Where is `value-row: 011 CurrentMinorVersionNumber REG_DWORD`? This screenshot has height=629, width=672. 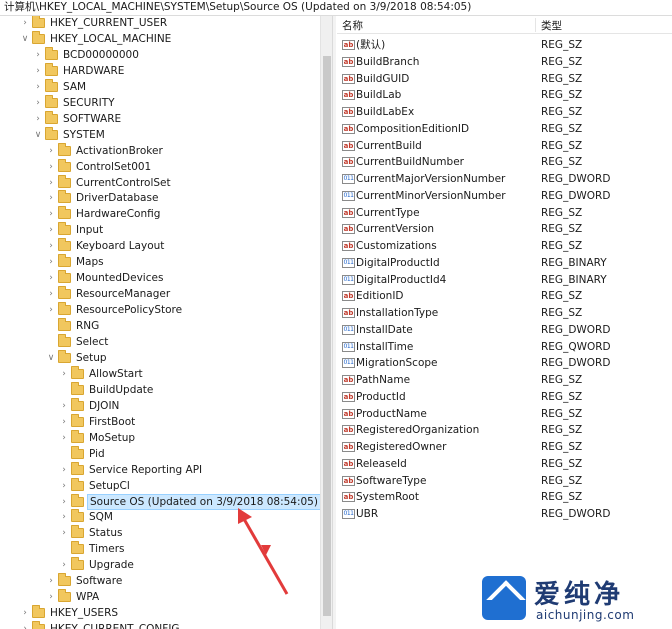 value-row: 011 CurrentMinorVersionNumber REG_DWORD is located at coordinates (504, 196).